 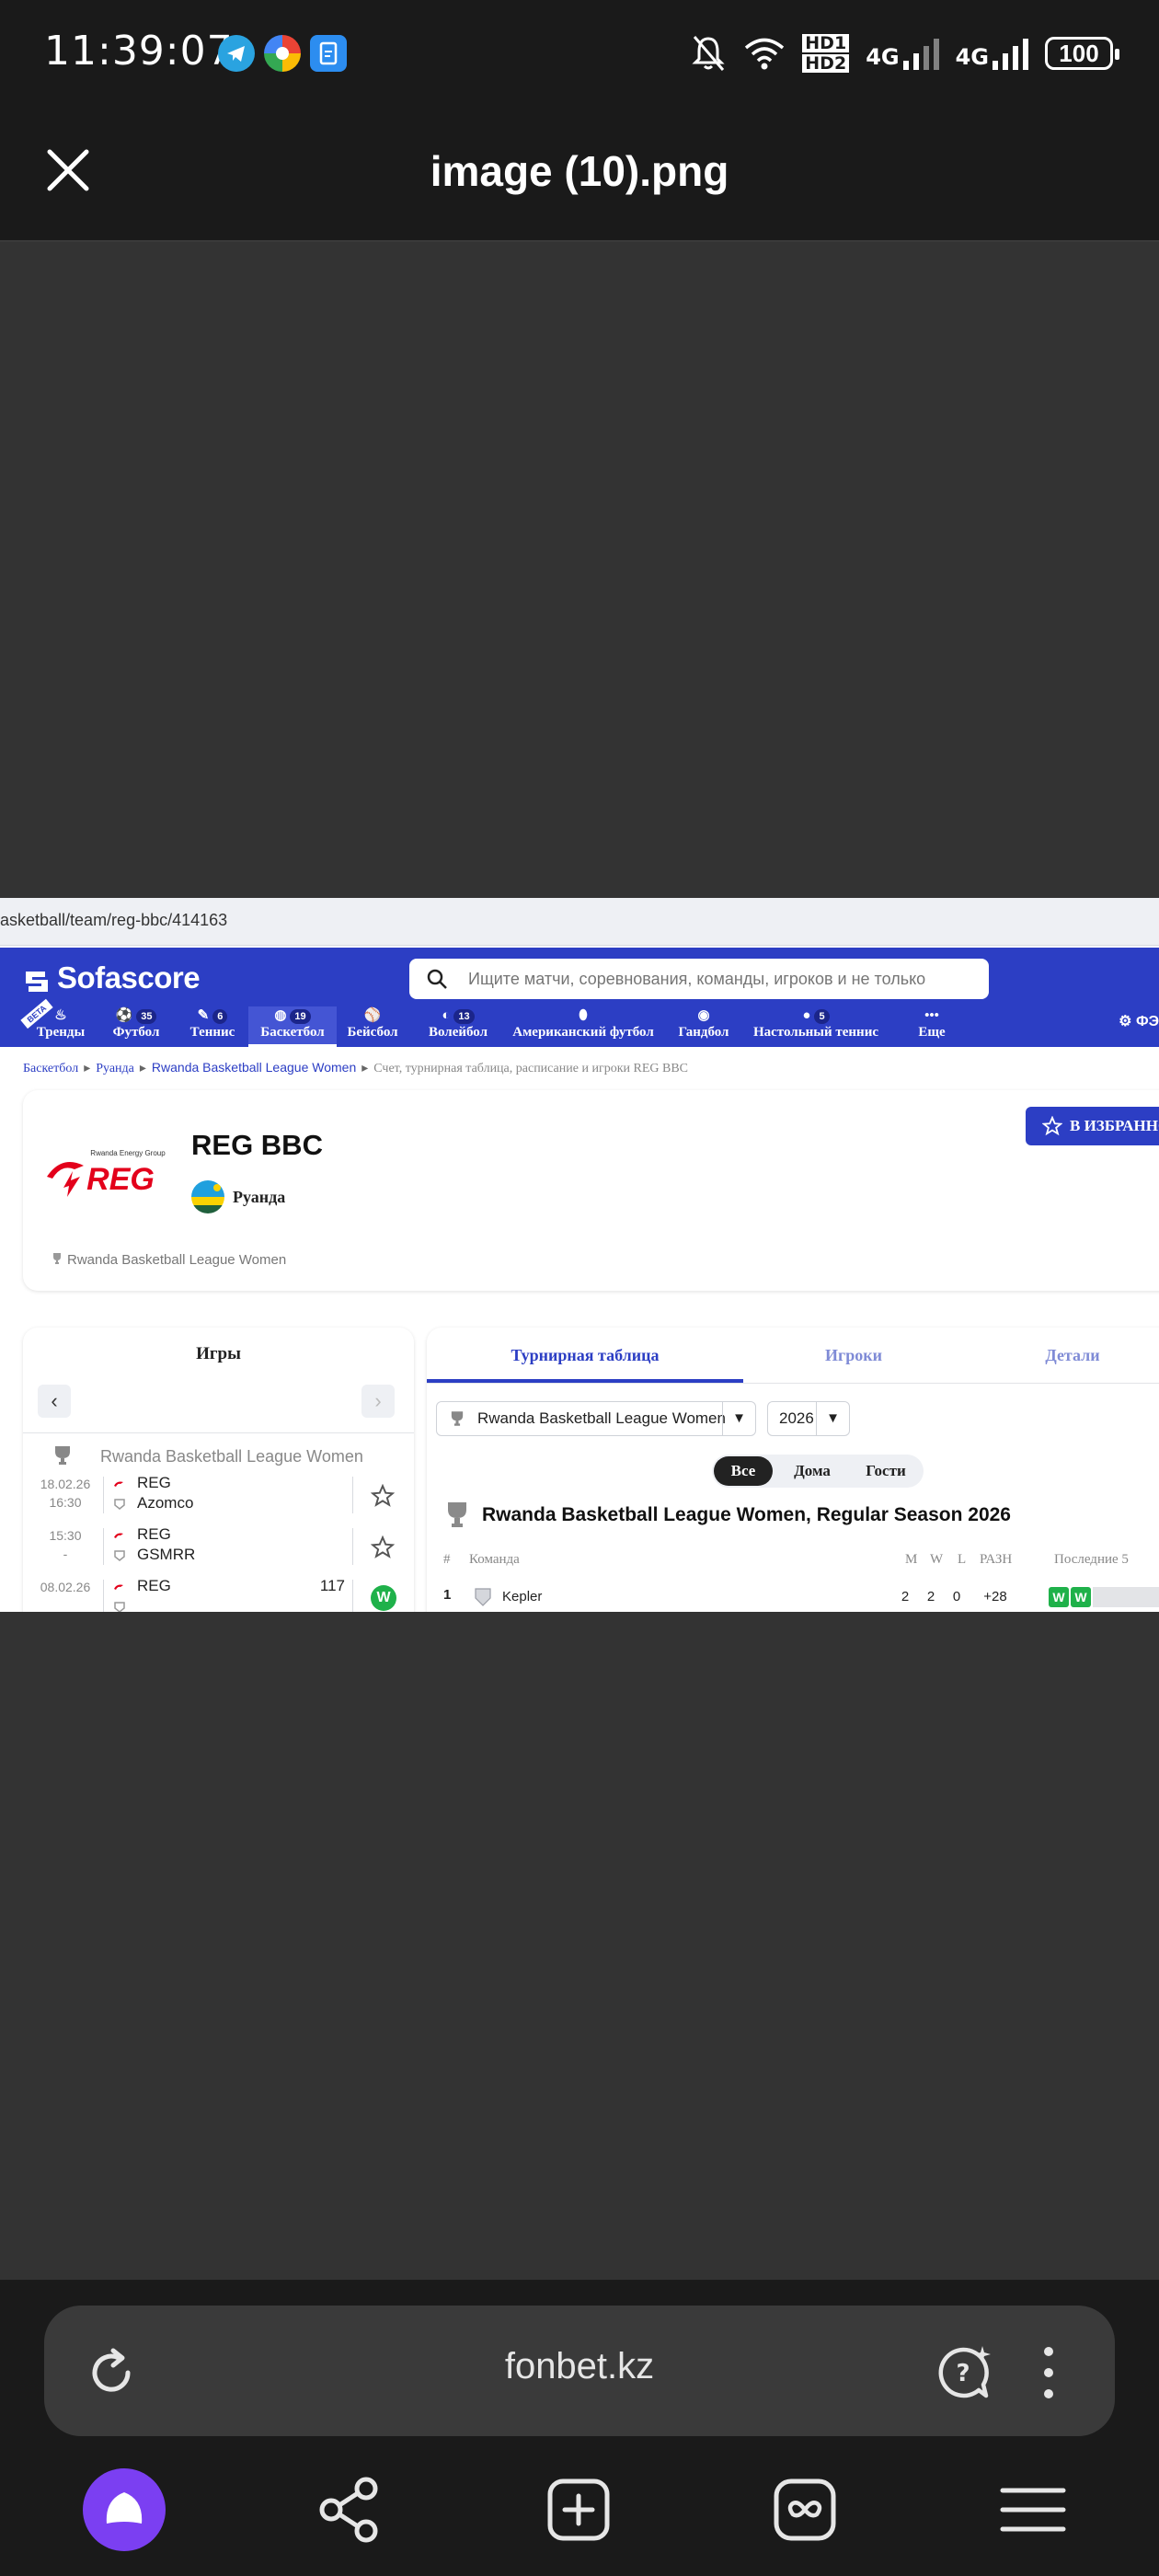 I want to click on nav-badge: 6, so click(x=220, y=1016).